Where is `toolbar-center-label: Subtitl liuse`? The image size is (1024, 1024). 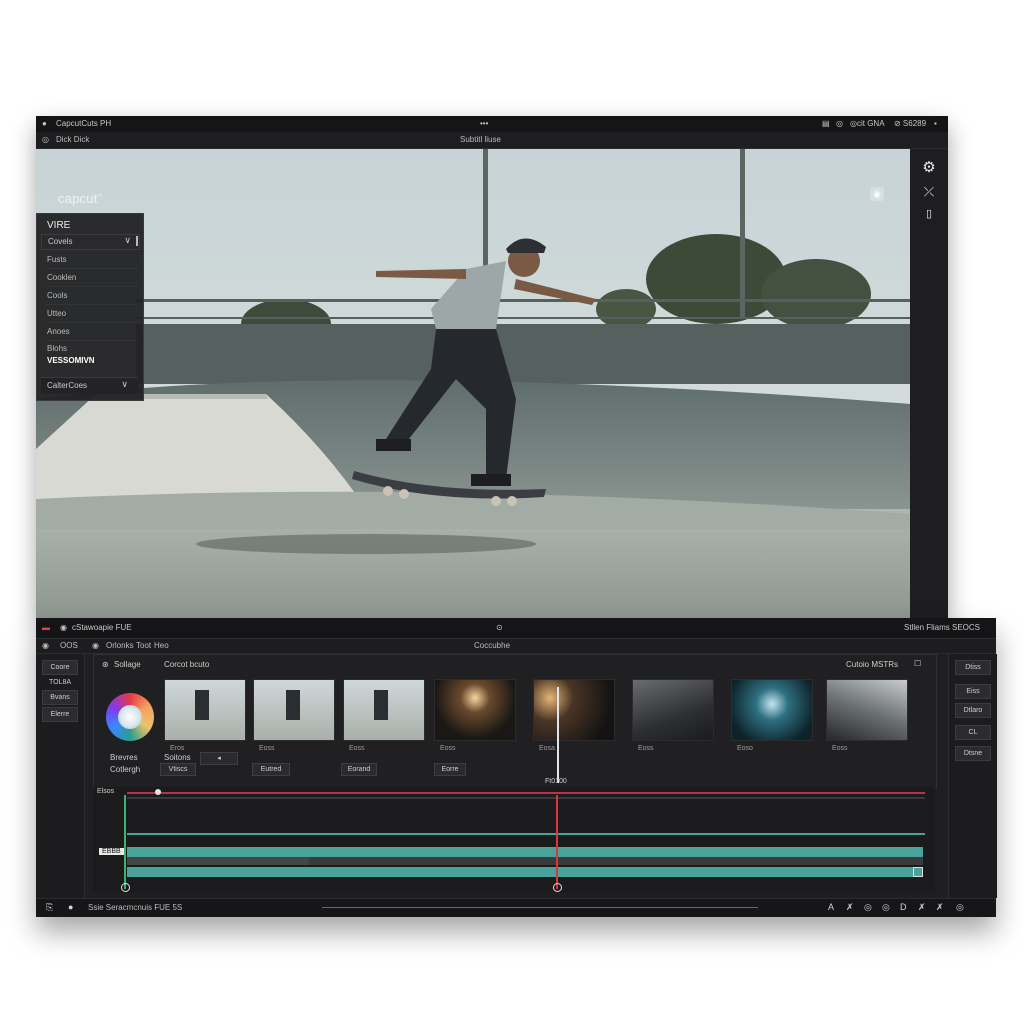 toolbar-center-label: Subtitl liuse is located at coordinates (480, 139).